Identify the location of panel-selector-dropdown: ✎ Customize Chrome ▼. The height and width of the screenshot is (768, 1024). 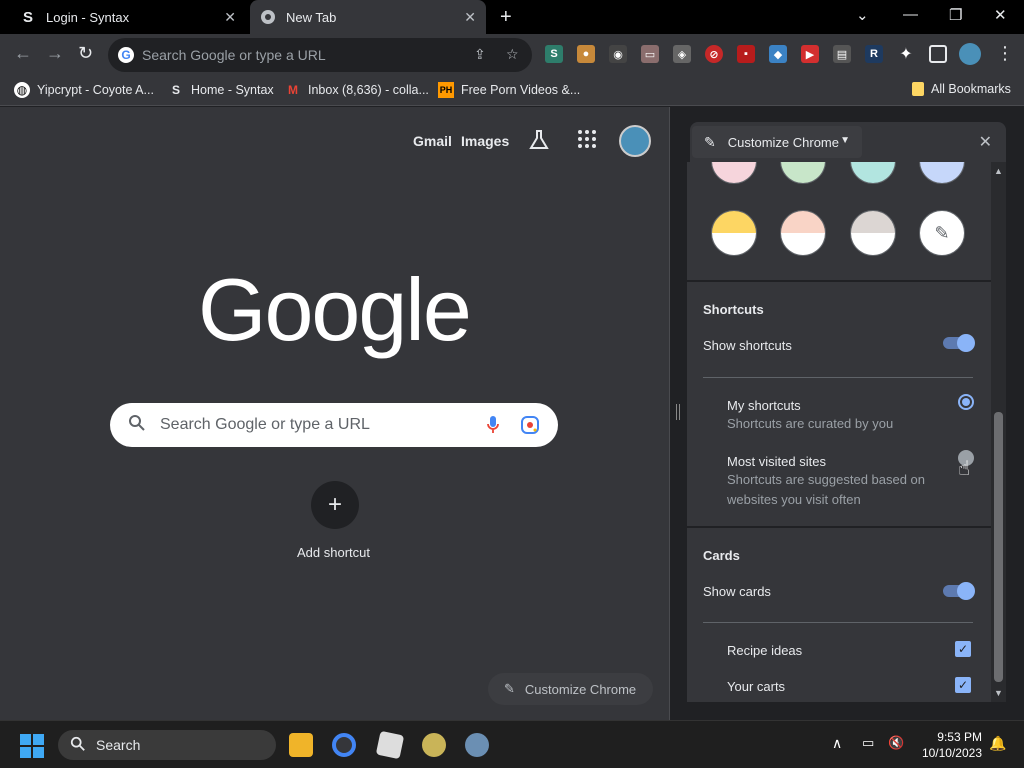
(777, 142).